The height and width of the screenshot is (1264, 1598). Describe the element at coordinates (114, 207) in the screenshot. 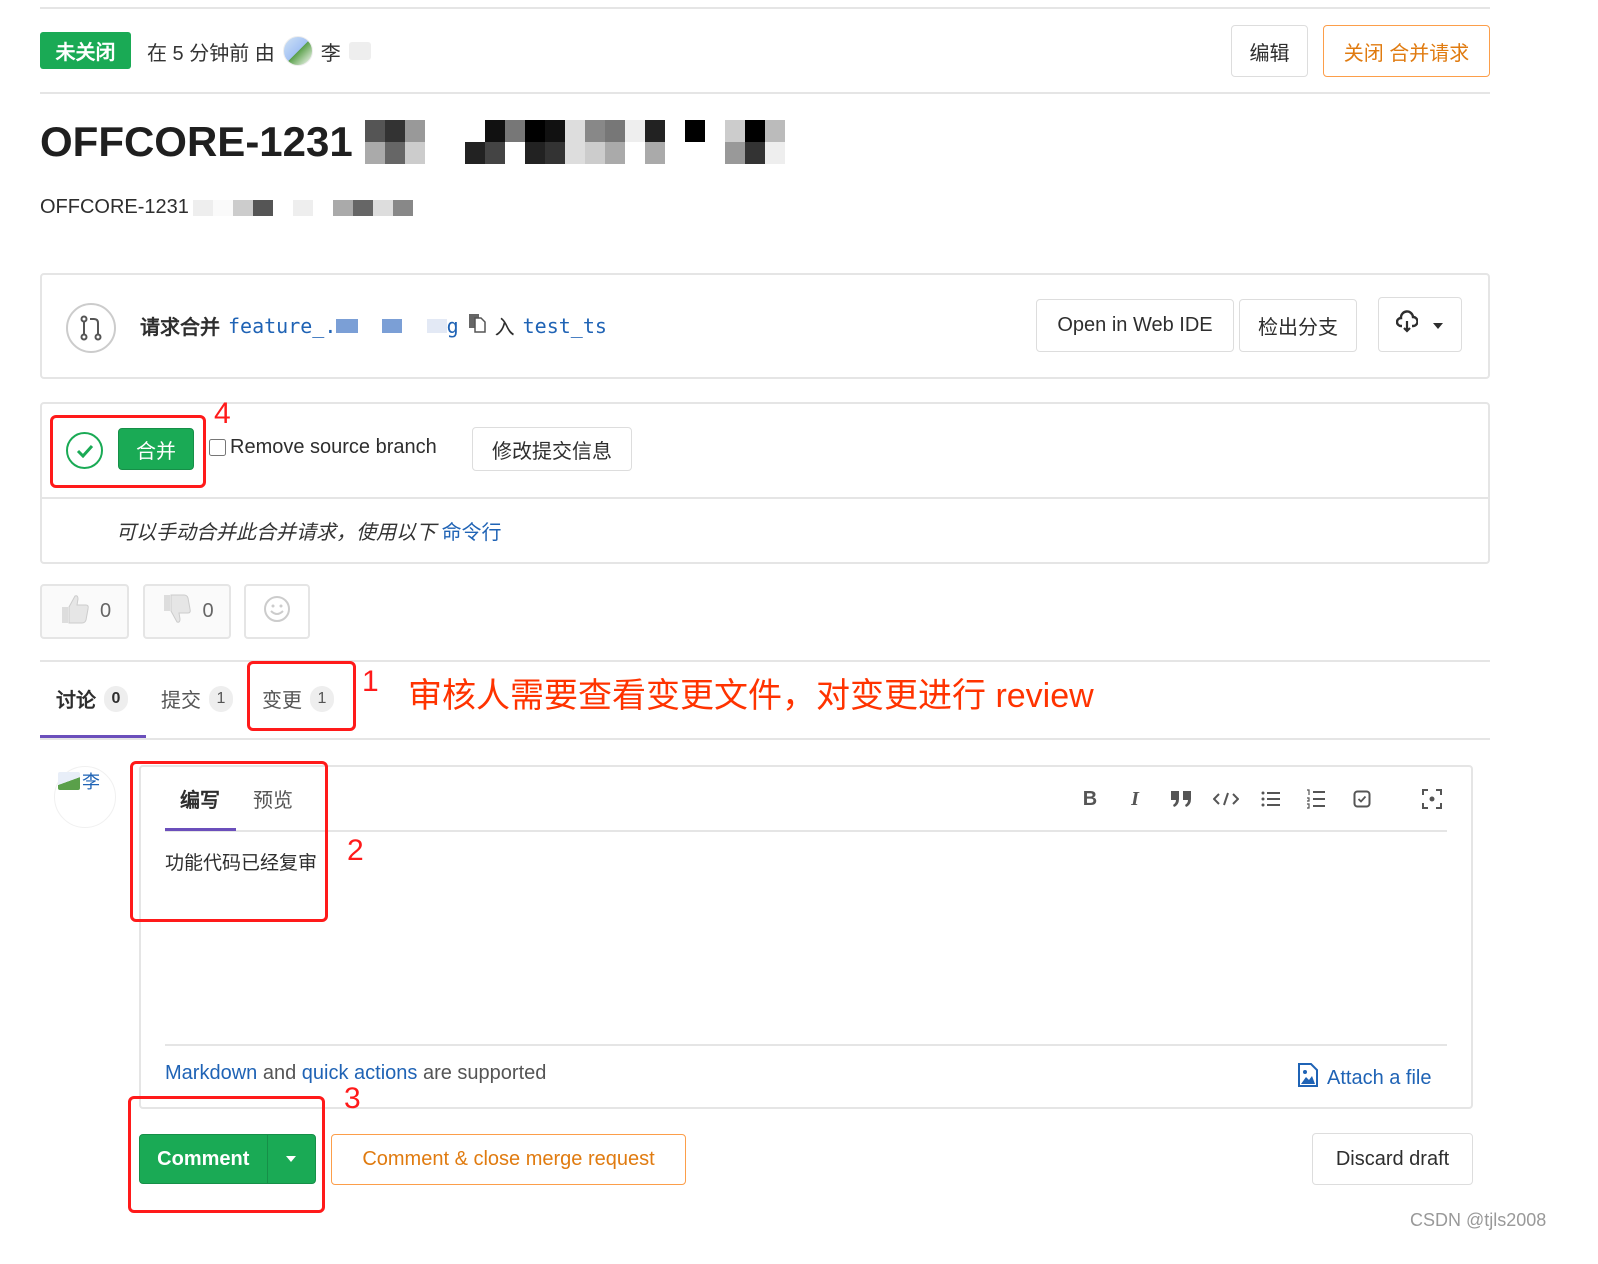

I see `description-prefix: OFFCORE-1231` at that location.